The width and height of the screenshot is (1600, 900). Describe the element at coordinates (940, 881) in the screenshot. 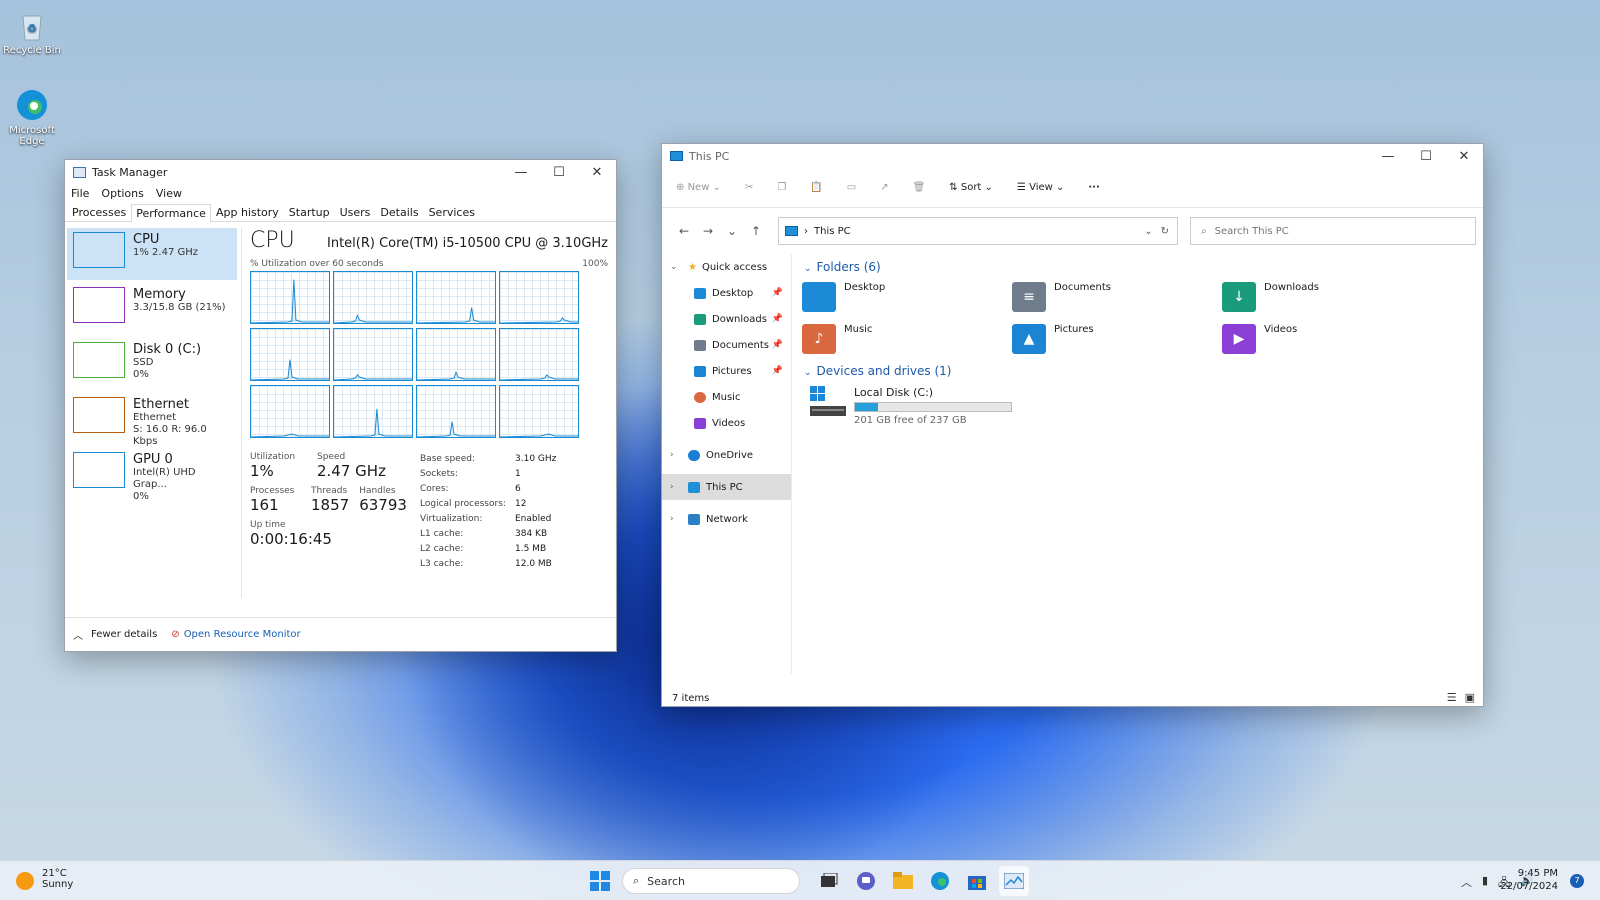

I see `edge-taskbar-icon` at that location.